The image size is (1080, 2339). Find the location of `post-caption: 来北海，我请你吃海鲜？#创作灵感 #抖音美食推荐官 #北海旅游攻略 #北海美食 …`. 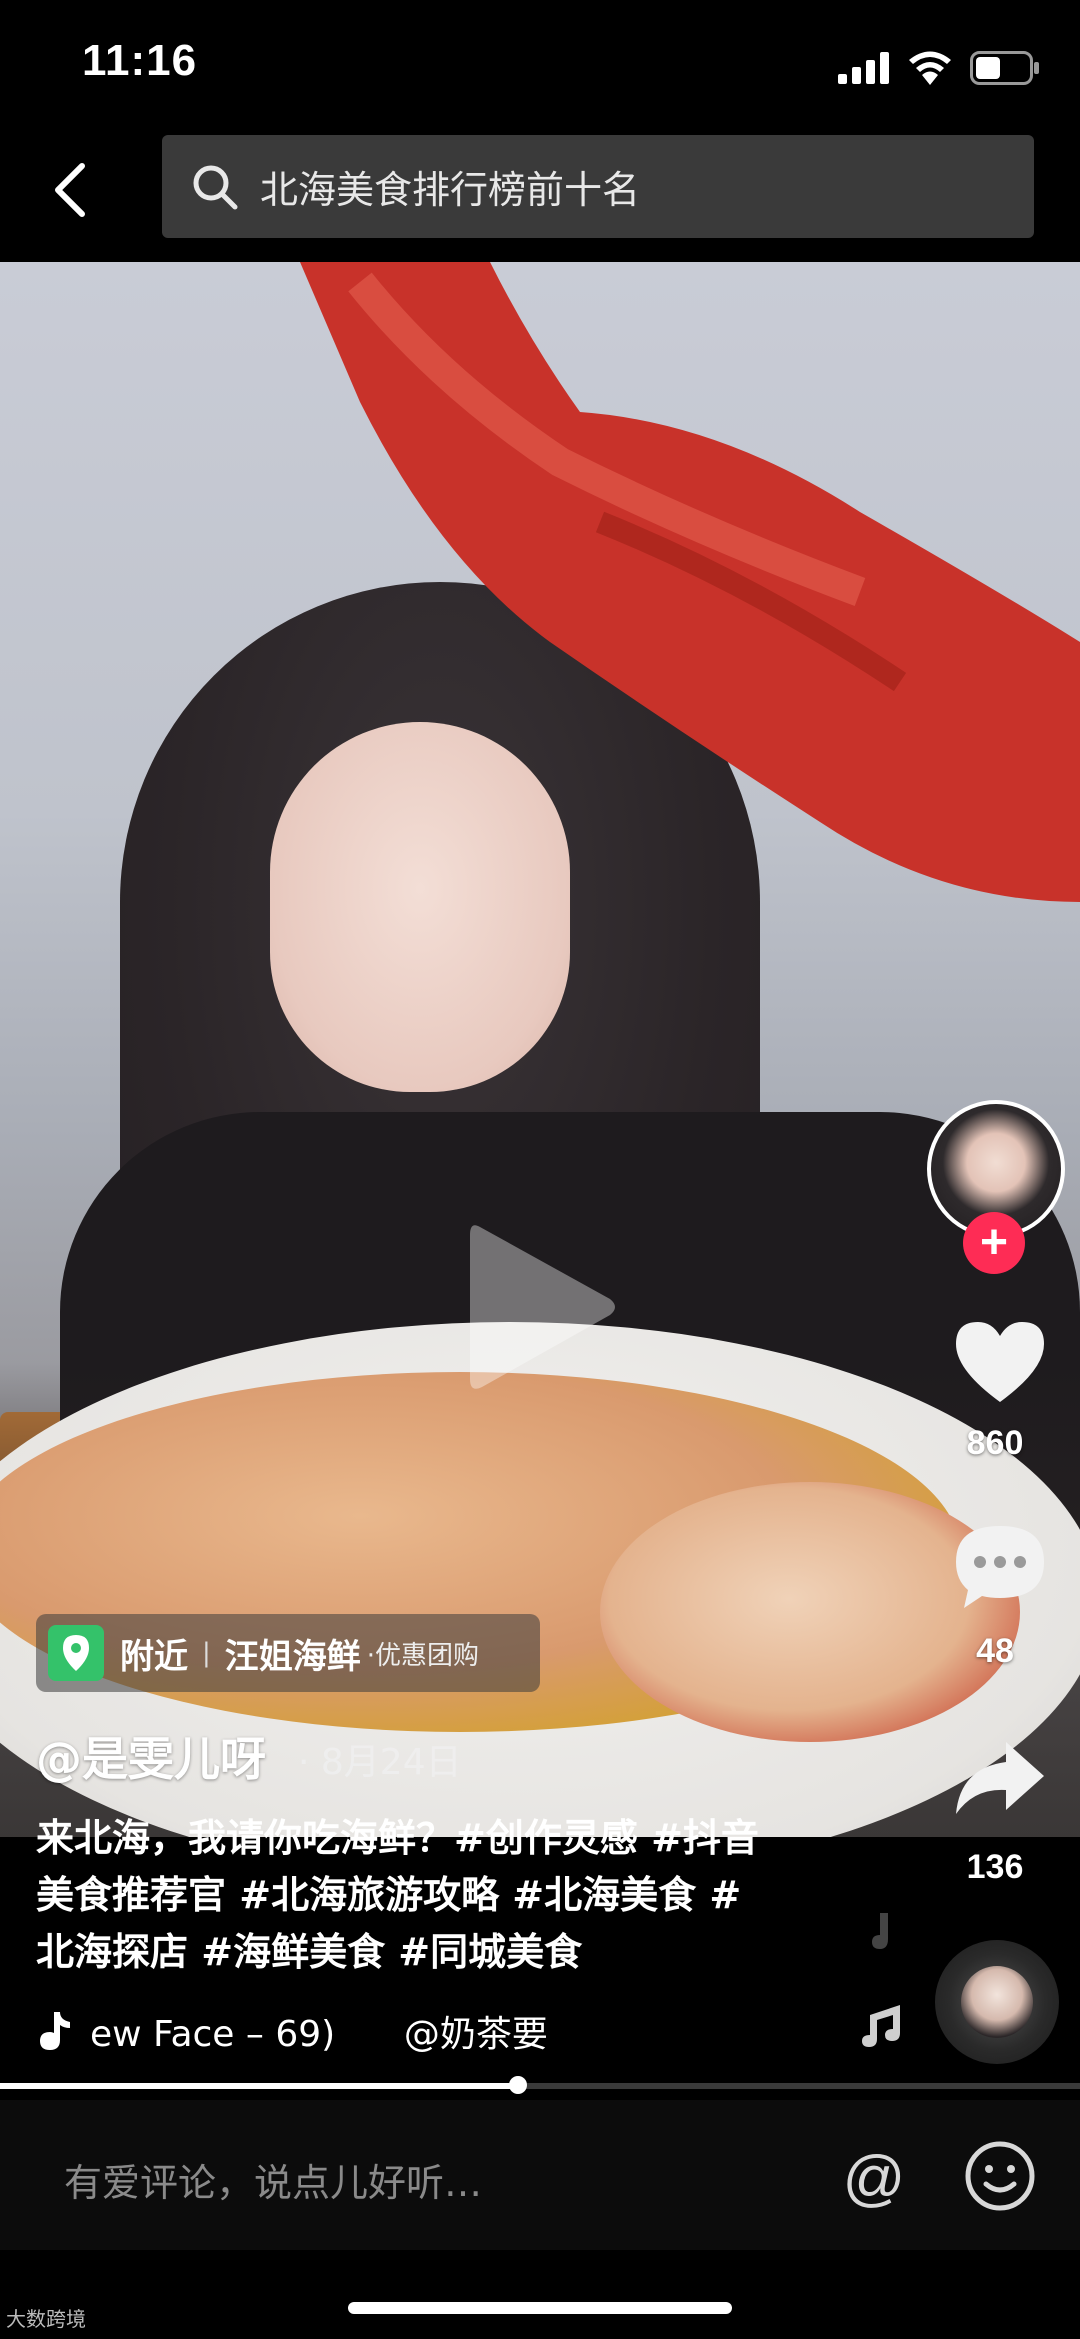

post-caption: 来北海，我请你吃海鲜？#创作灵感 #抖音美食推荐官 #北海旅游攻略 #北海美食 … is located at coordinates (406, 1895).